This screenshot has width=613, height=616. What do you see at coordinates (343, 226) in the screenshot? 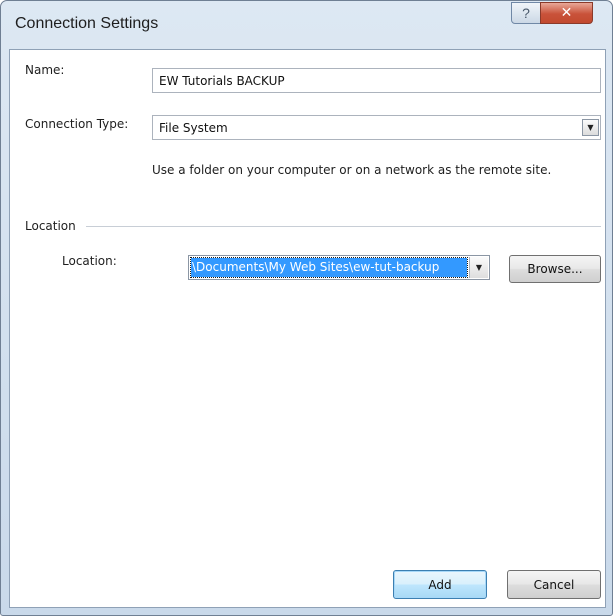
I see `location-group-divider` at bounding box center [343, 226].